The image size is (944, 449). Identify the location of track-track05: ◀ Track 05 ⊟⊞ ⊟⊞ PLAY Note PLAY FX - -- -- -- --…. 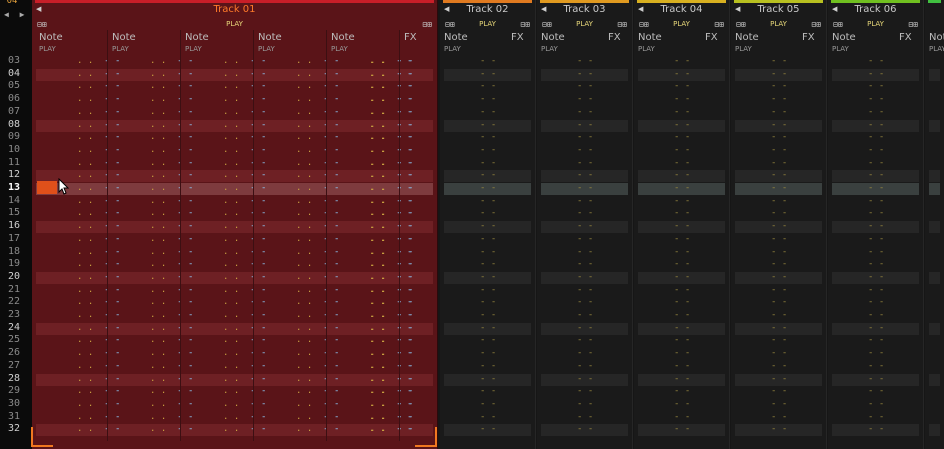
(779, 224).